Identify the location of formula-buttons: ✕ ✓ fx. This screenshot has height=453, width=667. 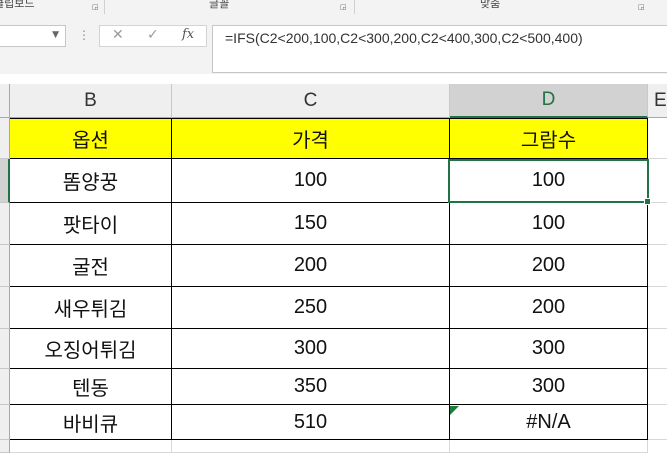
(153, 36).